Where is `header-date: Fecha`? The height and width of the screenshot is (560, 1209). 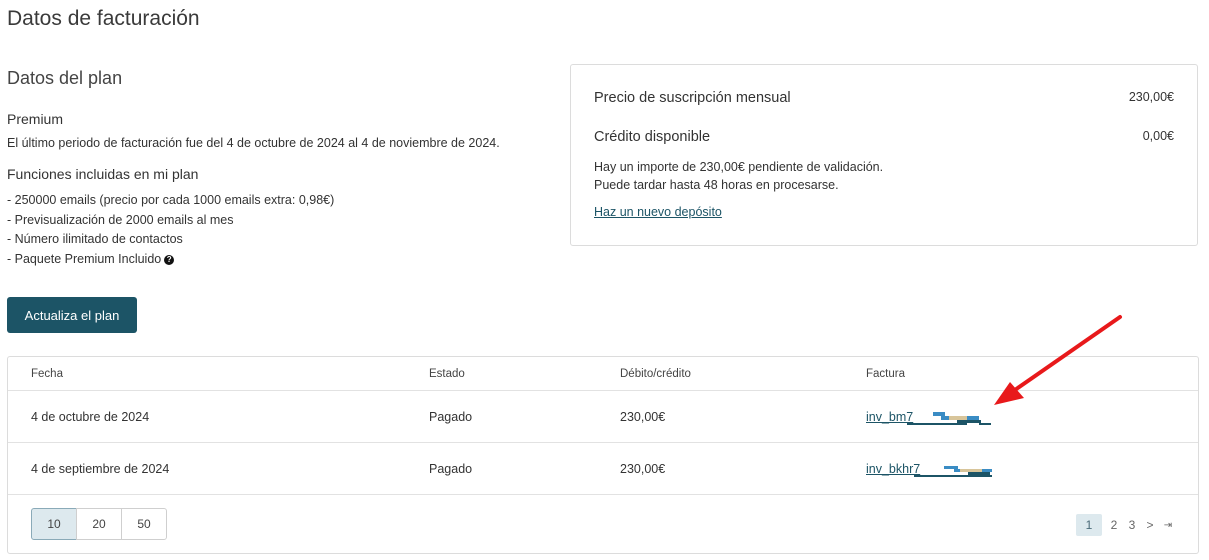
header-date: Fecha is located at coordinates (47, 374).